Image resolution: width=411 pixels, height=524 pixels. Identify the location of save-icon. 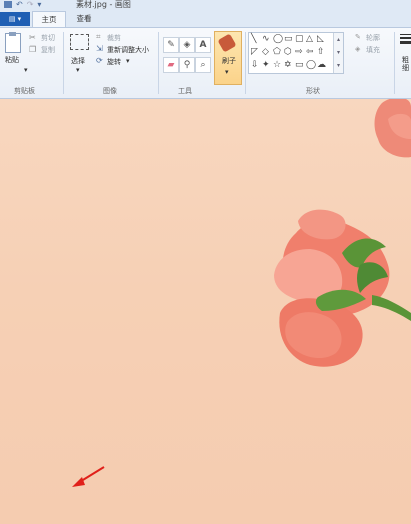
(8, 4).